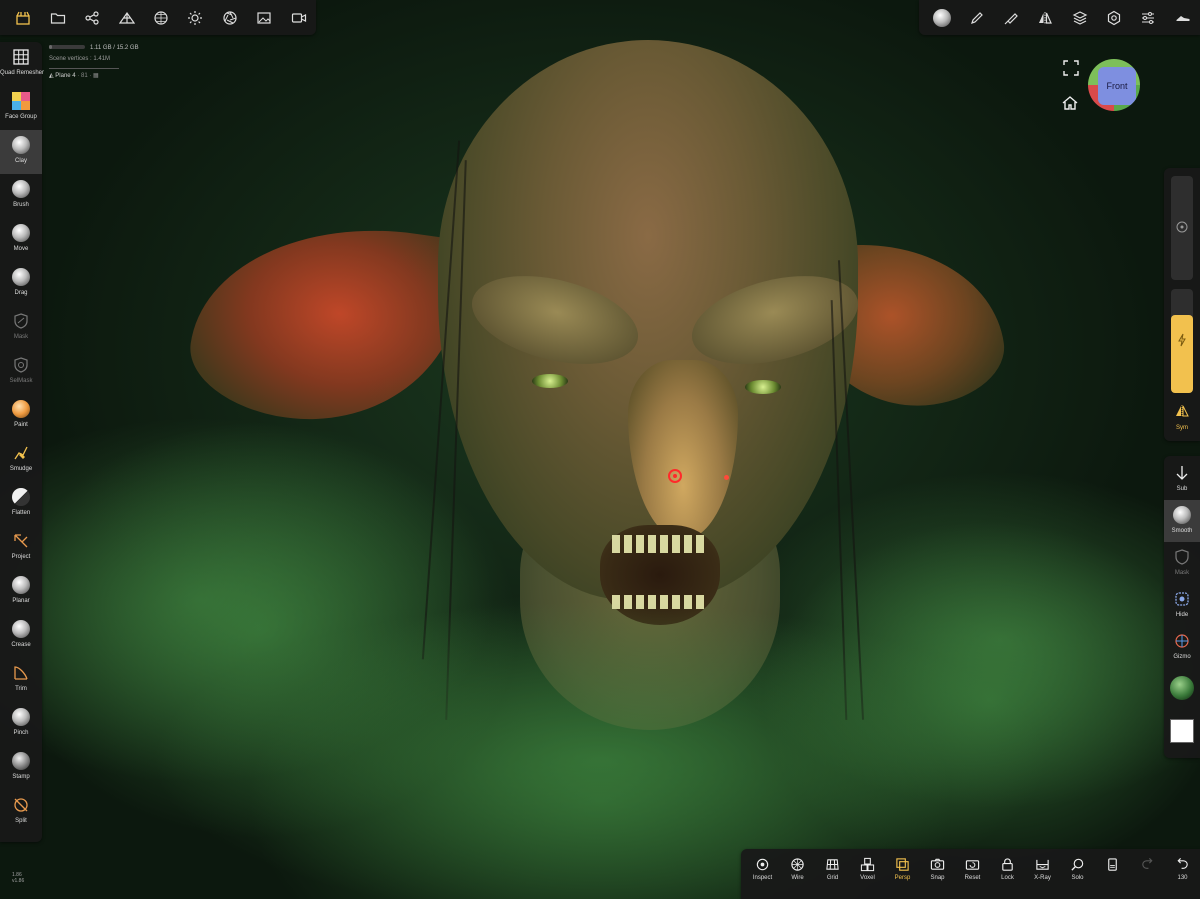 This screenshot has width=1200, height=899. Describe the element at coordinates (762, 874) in the screenshot. I see `inspect-button: Inspect` at that location.